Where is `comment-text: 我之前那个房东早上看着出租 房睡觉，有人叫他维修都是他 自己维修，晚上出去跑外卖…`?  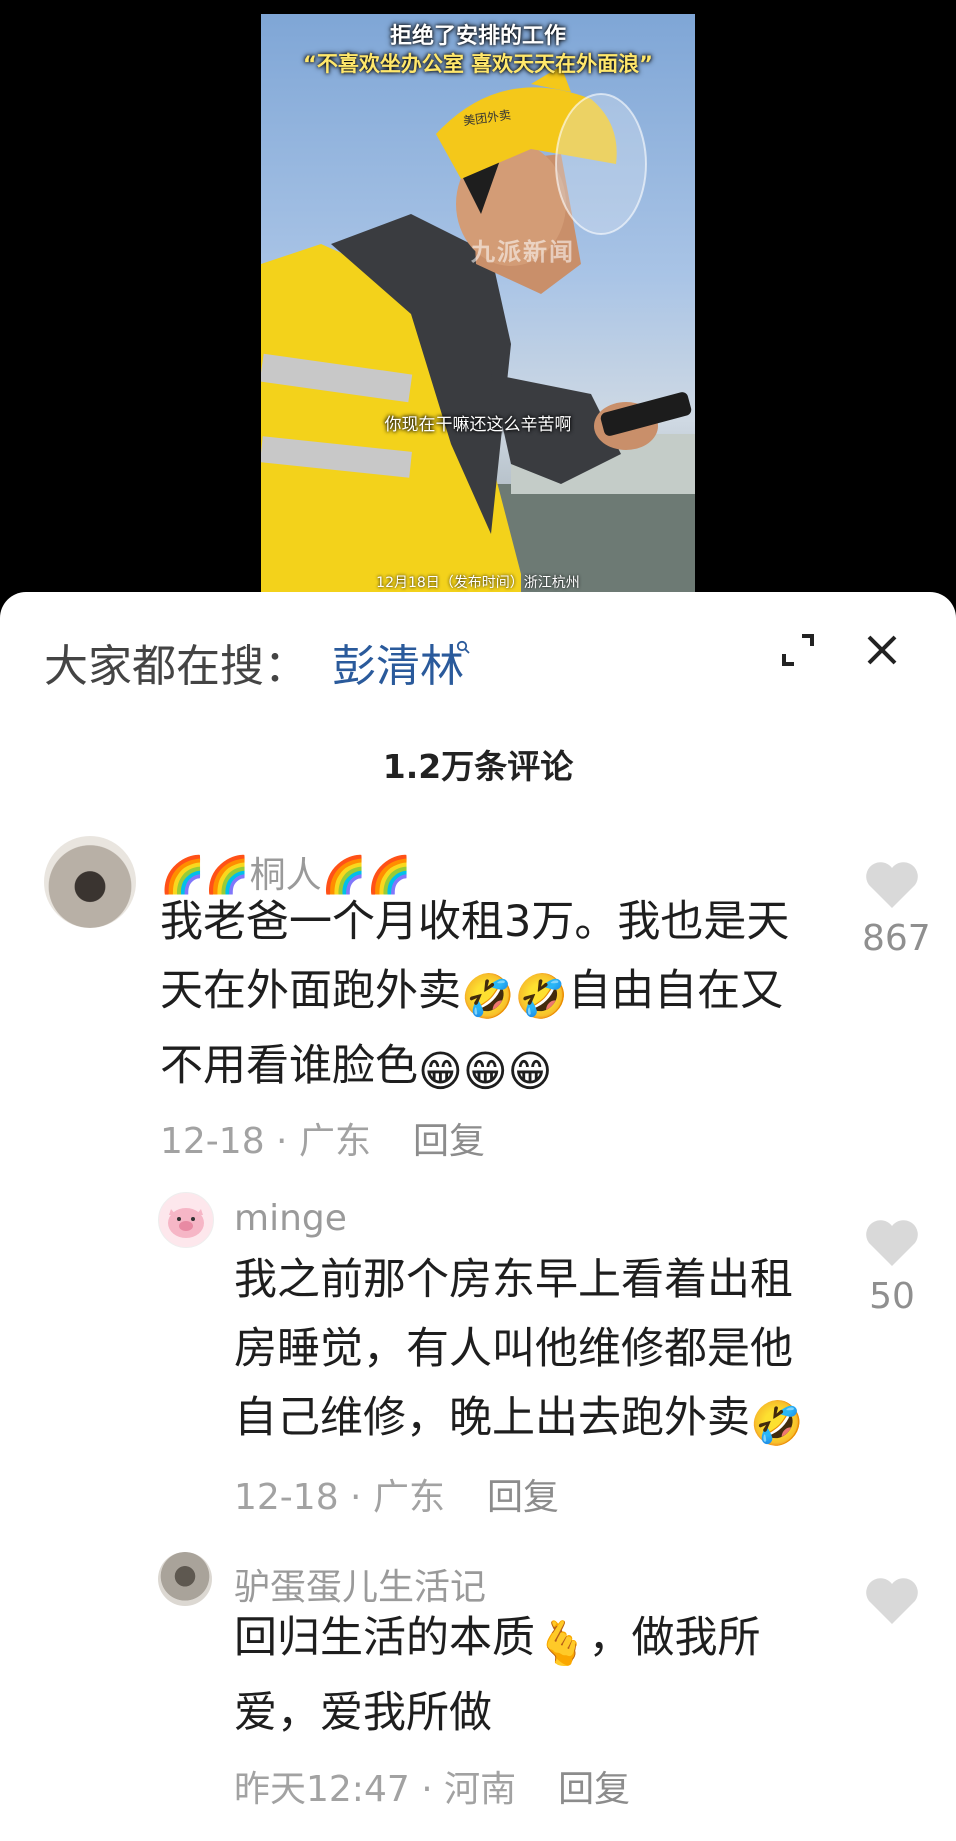
comment-text: 我之前那个房东早上看着出租 房睡觉，有人叫他维修都是他 自己维修，晚上出去跑外卖… is located at coordinates (539, 1352).